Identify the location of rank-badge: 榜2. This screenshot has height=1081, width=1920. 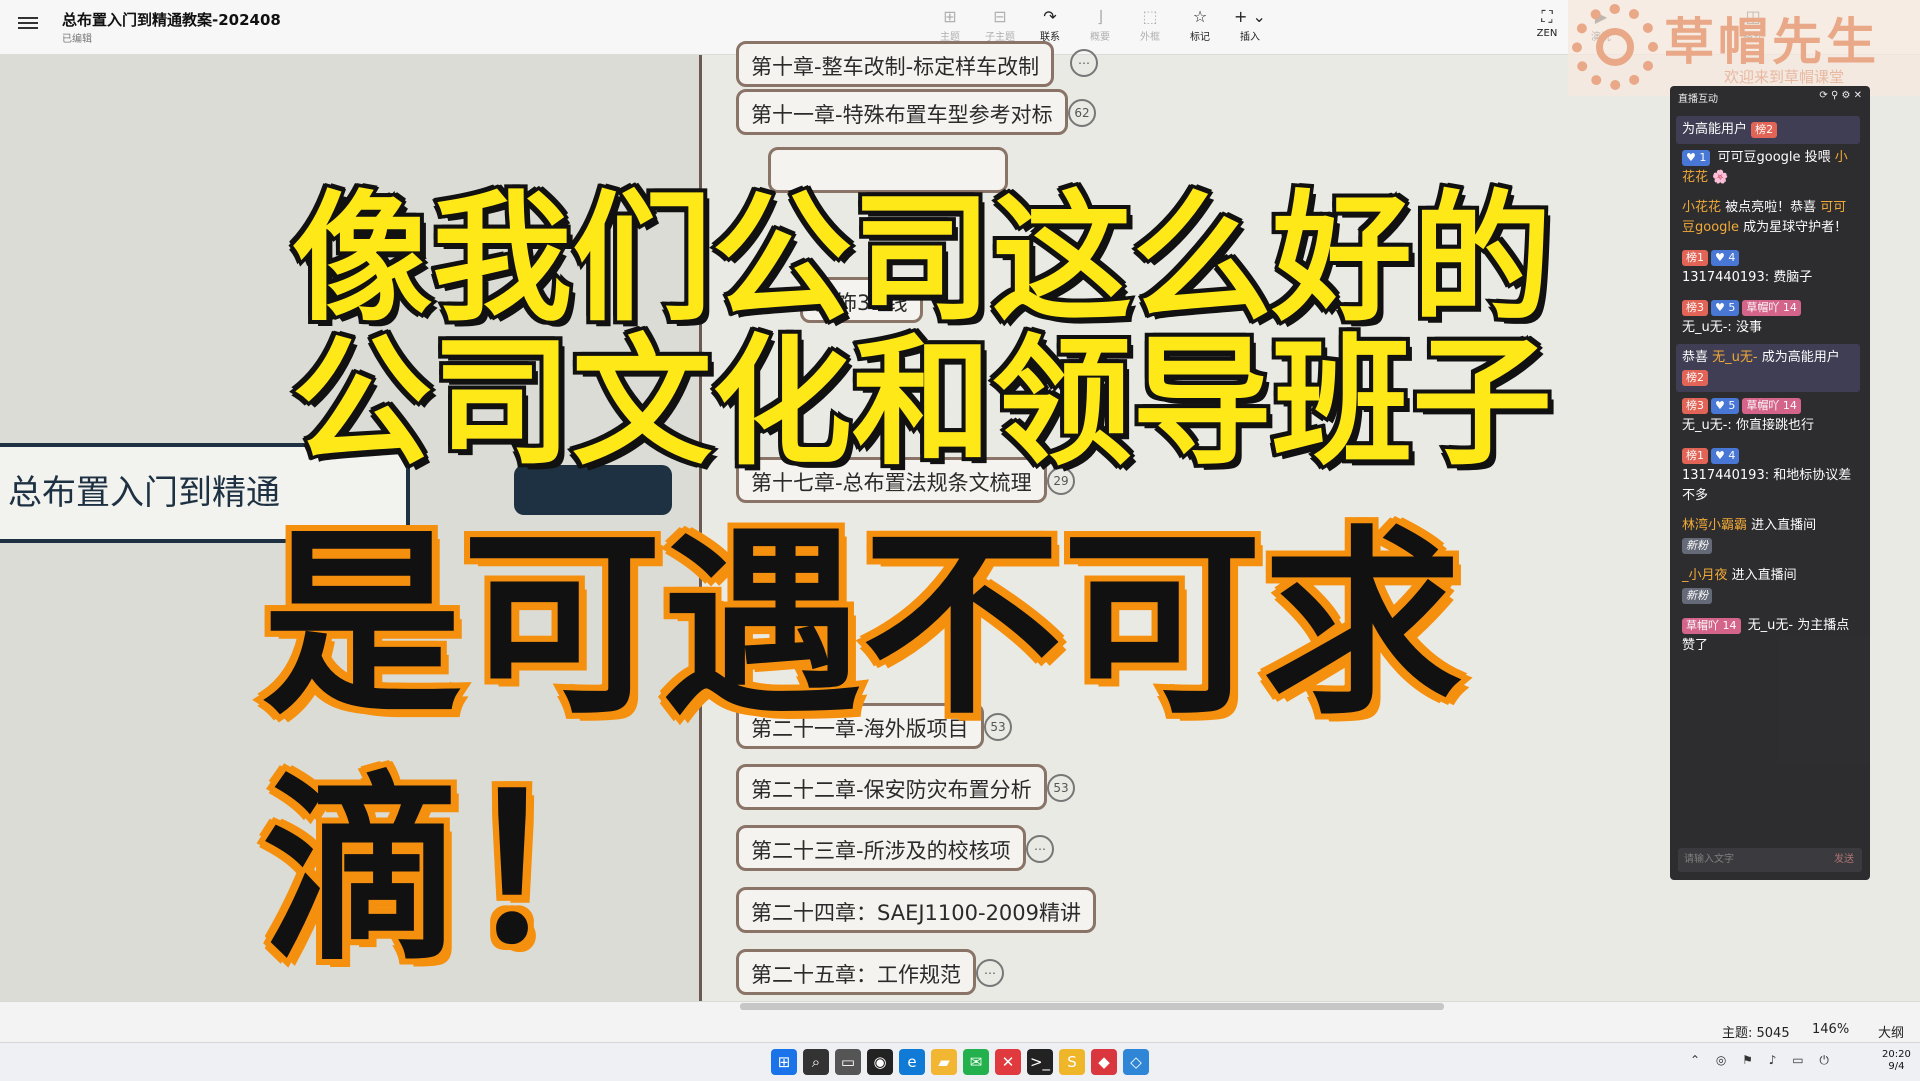
(1695, 378).